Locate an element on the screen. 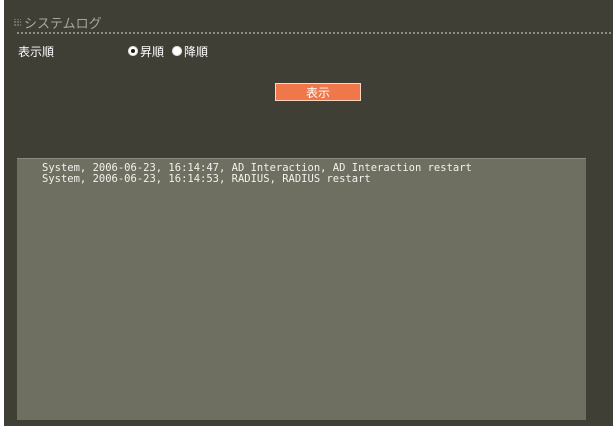 The width and height of the screenshot is (613, 426). show-button: 表示 is located at coordinates (318, 92).